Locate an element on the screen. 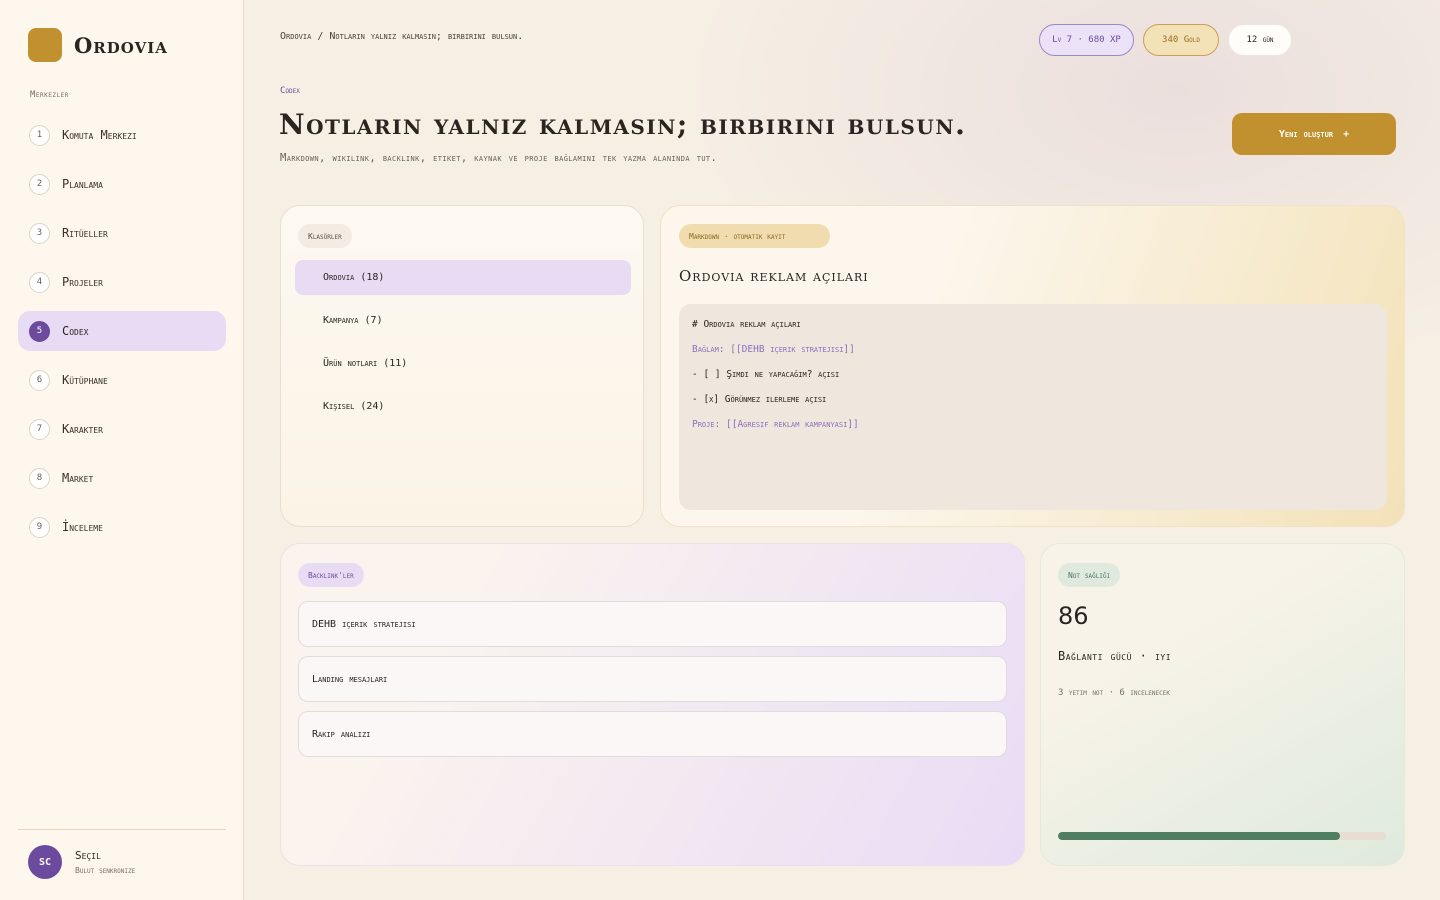  sidebar-item-inceleme: 9 İnceleme is located at coordinates (122, 527).